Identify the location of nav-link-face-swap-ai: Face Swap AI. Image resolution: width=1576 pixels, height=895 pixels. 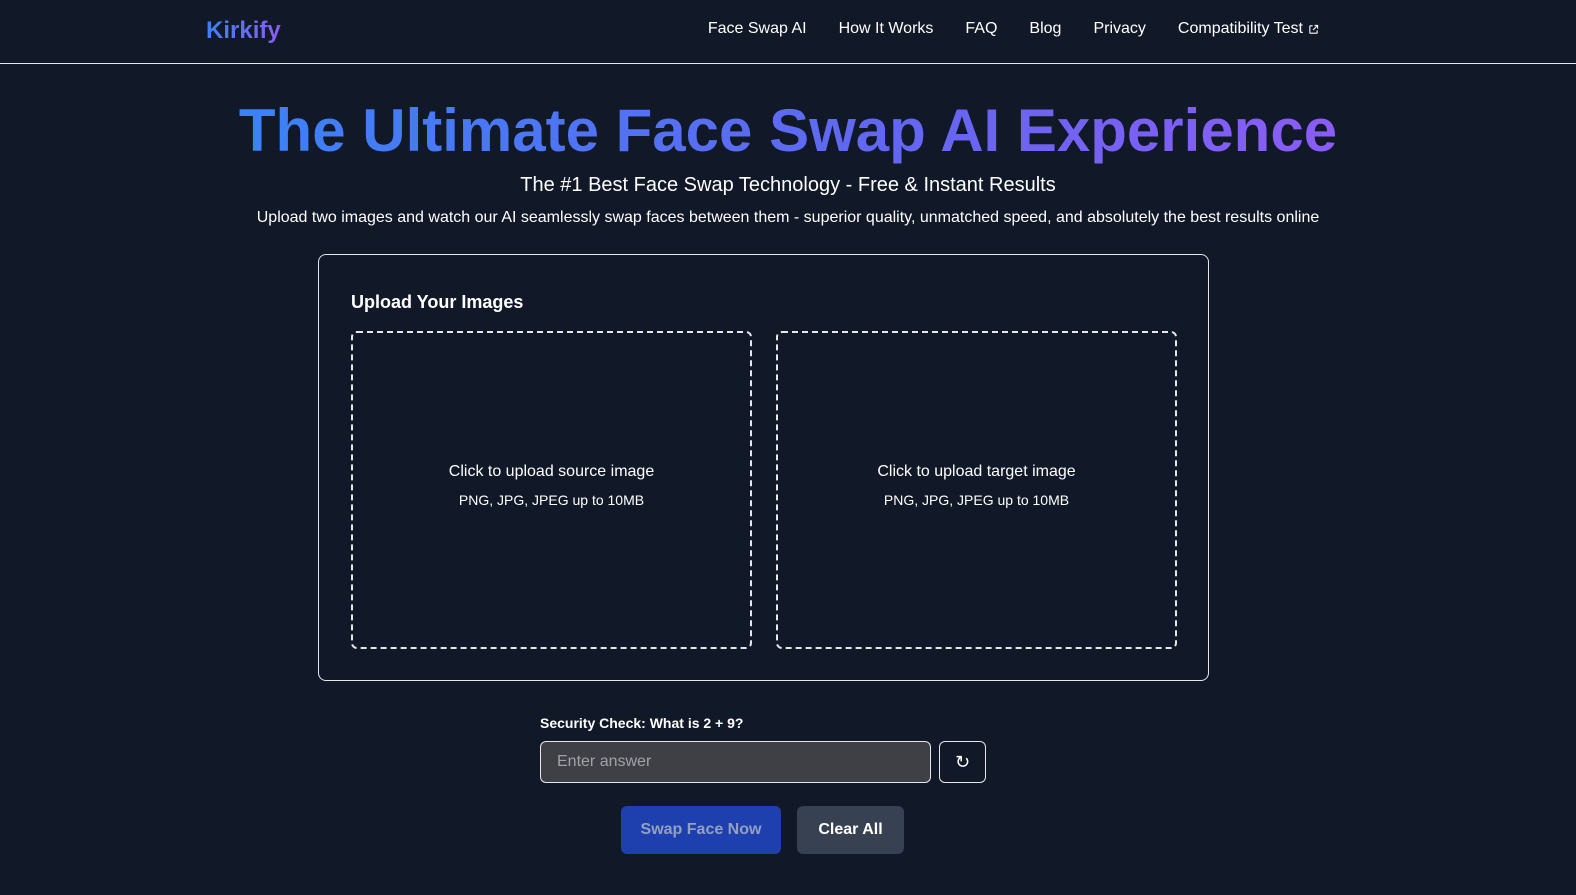
(757, 29).